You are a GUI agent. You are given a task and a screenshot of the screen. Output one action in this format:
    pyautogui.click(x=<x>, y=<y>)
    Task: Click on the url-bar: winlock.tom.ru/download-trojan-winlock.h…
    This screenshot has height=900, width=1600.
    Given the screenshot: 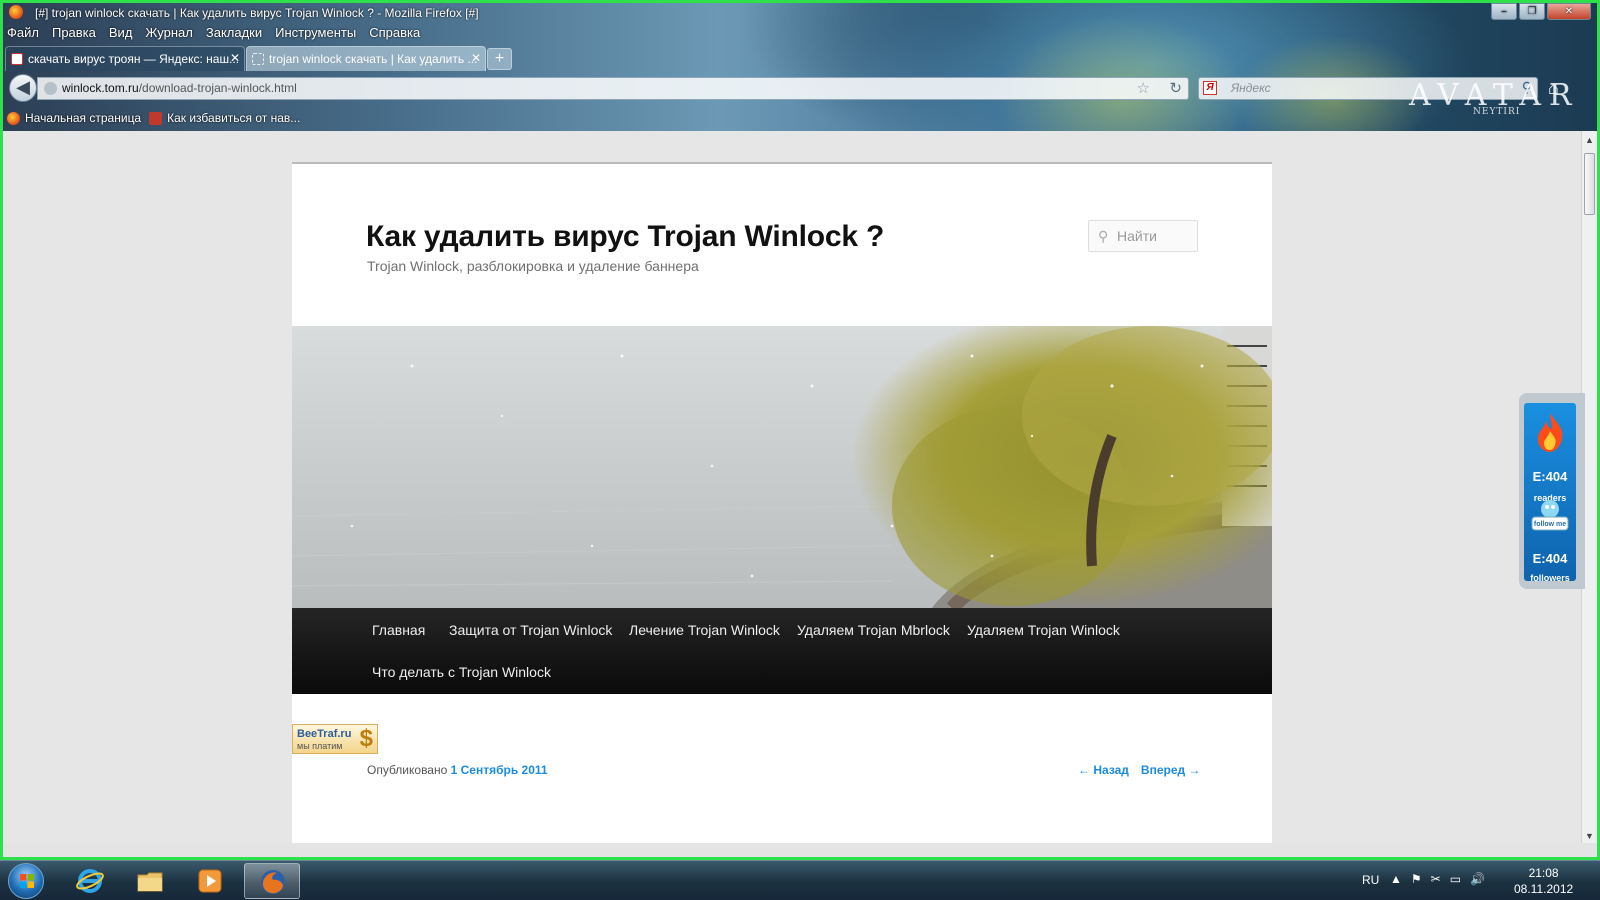 What is the action you would take?
    pyautogui.click(x=613, y=88)
    